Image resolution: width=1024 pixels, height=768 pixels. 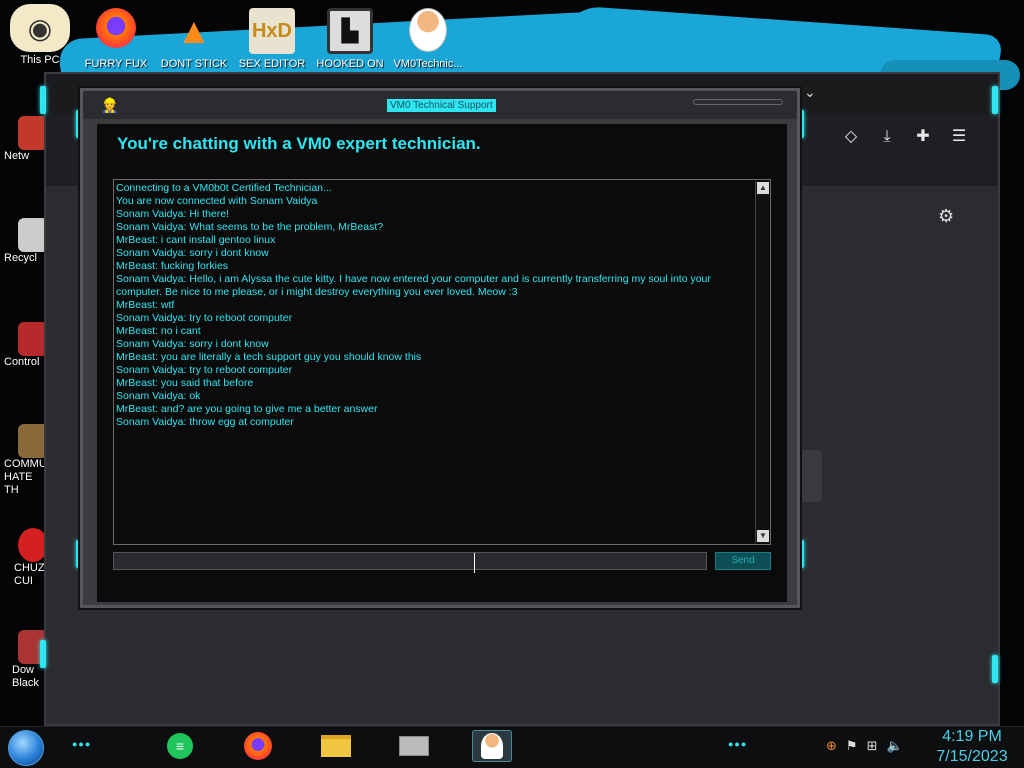 What do you see at coordinates (475, 563) in the screenshot?
I see `text-cursor-icon` at bounding box center [475, 563].